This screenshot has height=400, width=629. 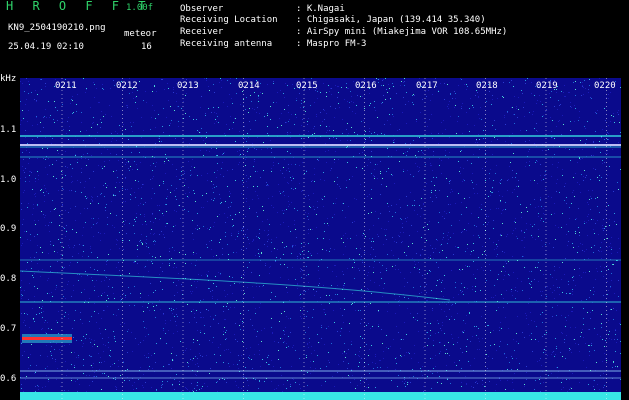 I want to click on info-key-observer: Observer, so click(x=202, y=9).